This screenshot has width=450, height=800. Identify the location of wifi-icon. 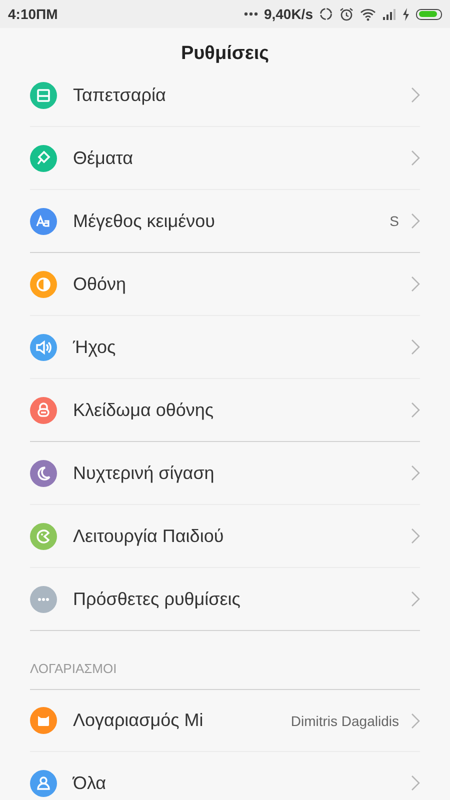
(368, 14).